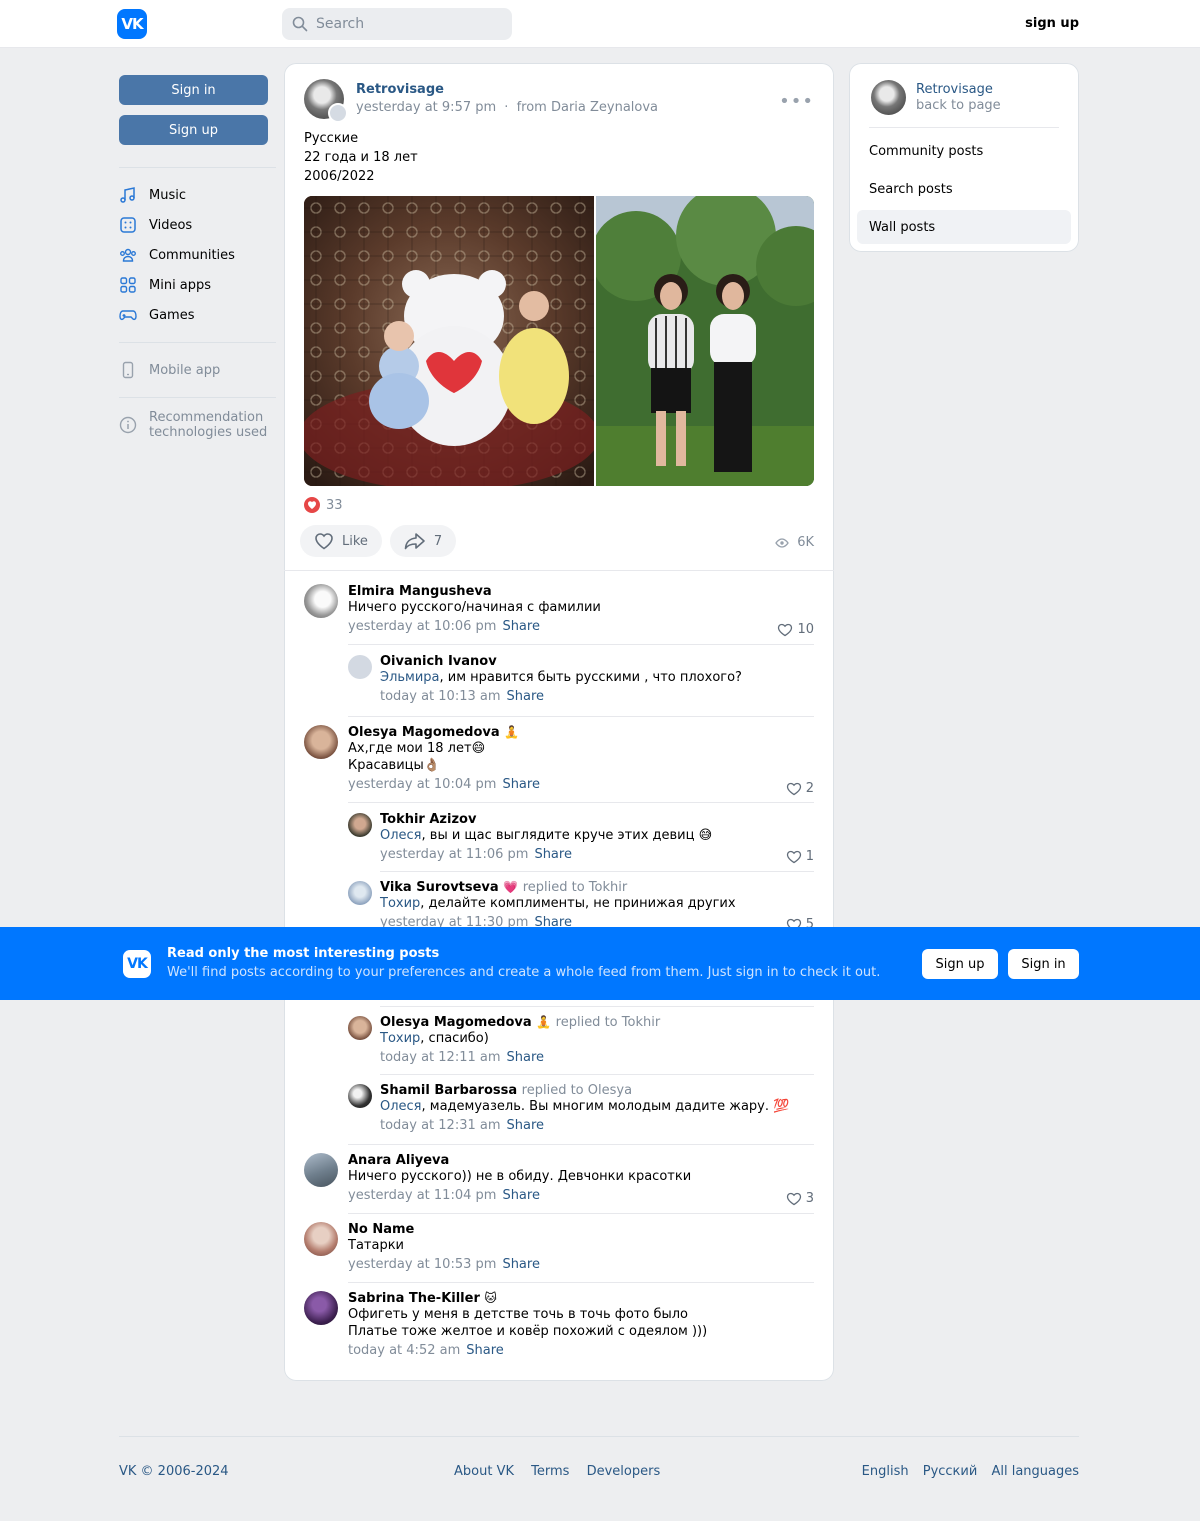 The height and width of the screenshot is (1521, 1200). Describe the element at coordinates (885, 1471) in the screenshot. I see `language-english: English` at that location.